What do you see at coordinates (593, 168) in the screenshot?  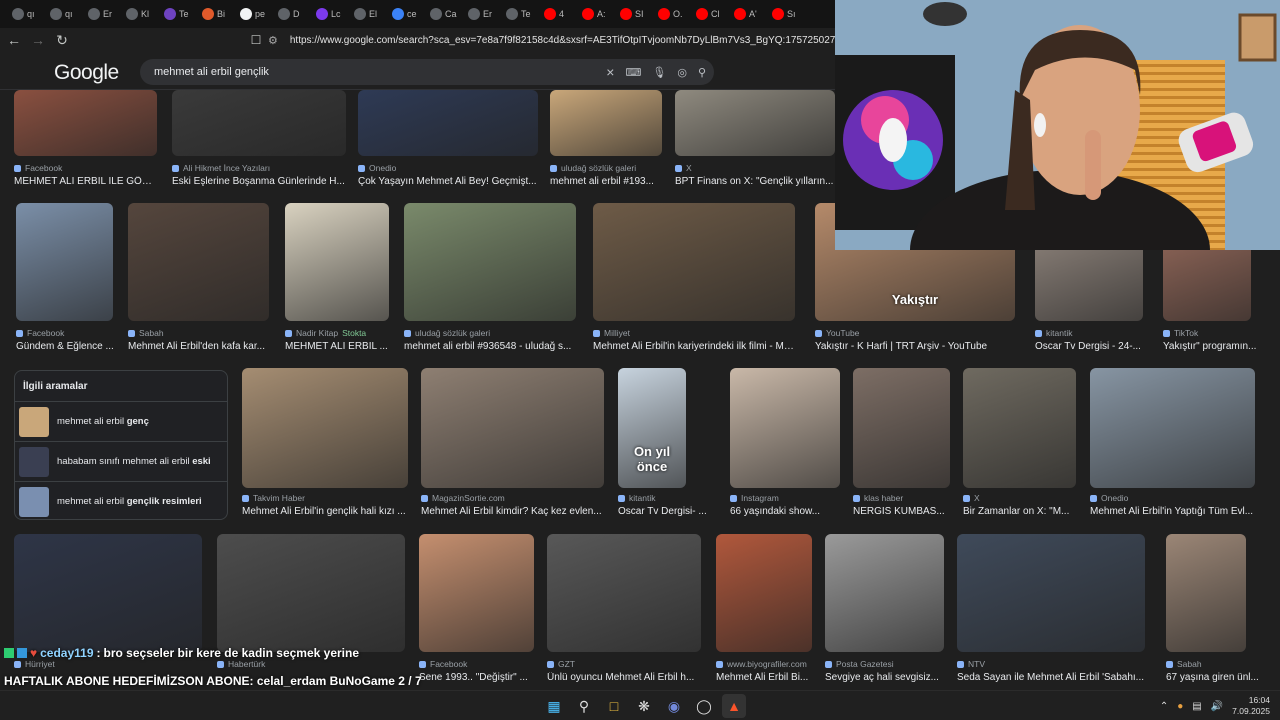 I see `result-source: uludağ sözlük galeri` at bounding box center [593, 168].